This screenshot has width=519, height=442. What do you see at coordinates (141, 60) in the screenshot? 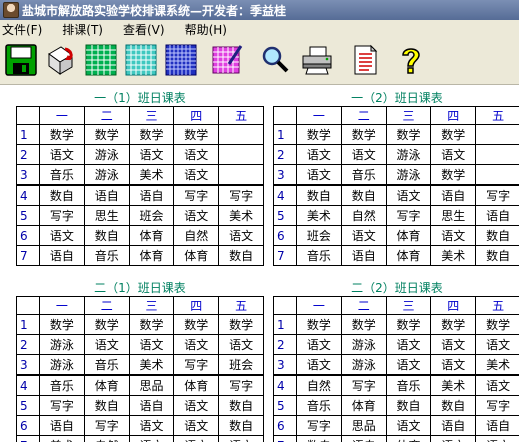
I see `teal-grid-button` at bounding box center [141, 60].